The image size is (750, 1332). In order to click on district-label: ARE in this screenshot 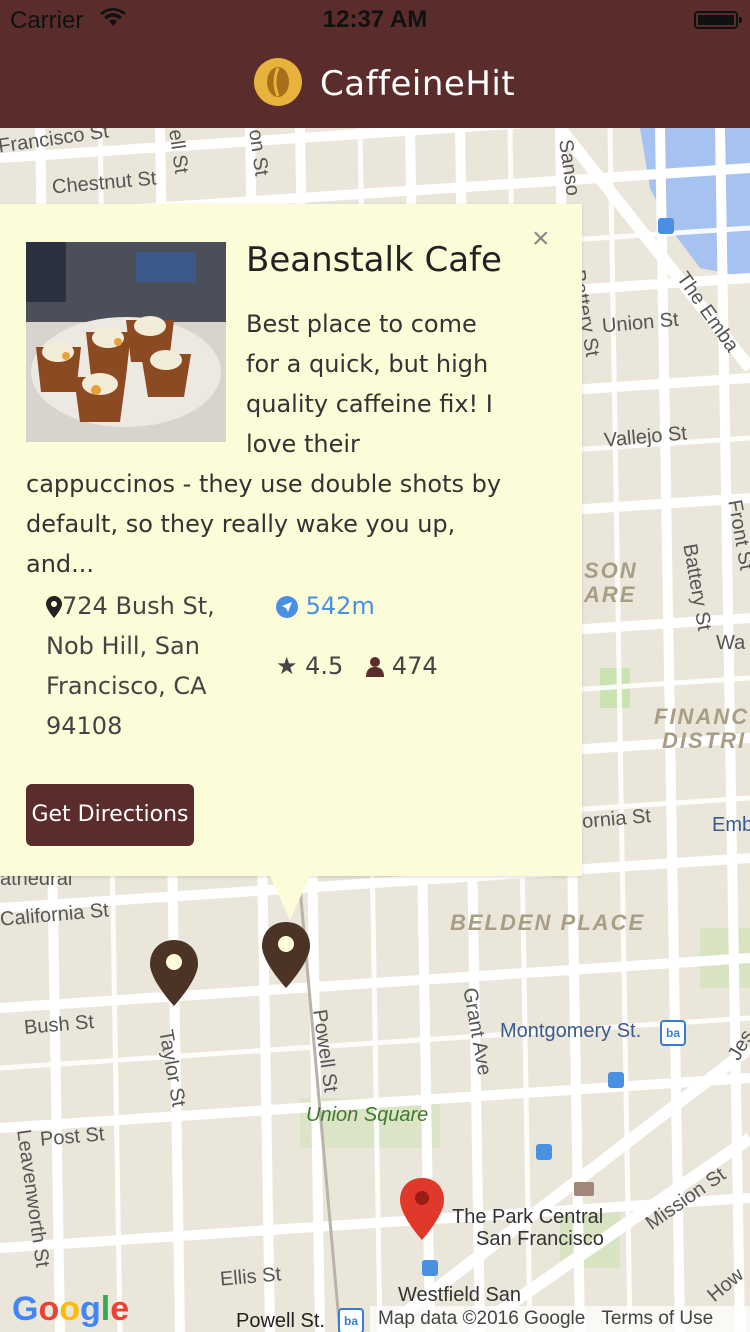, I will do `click(610, 594)`.